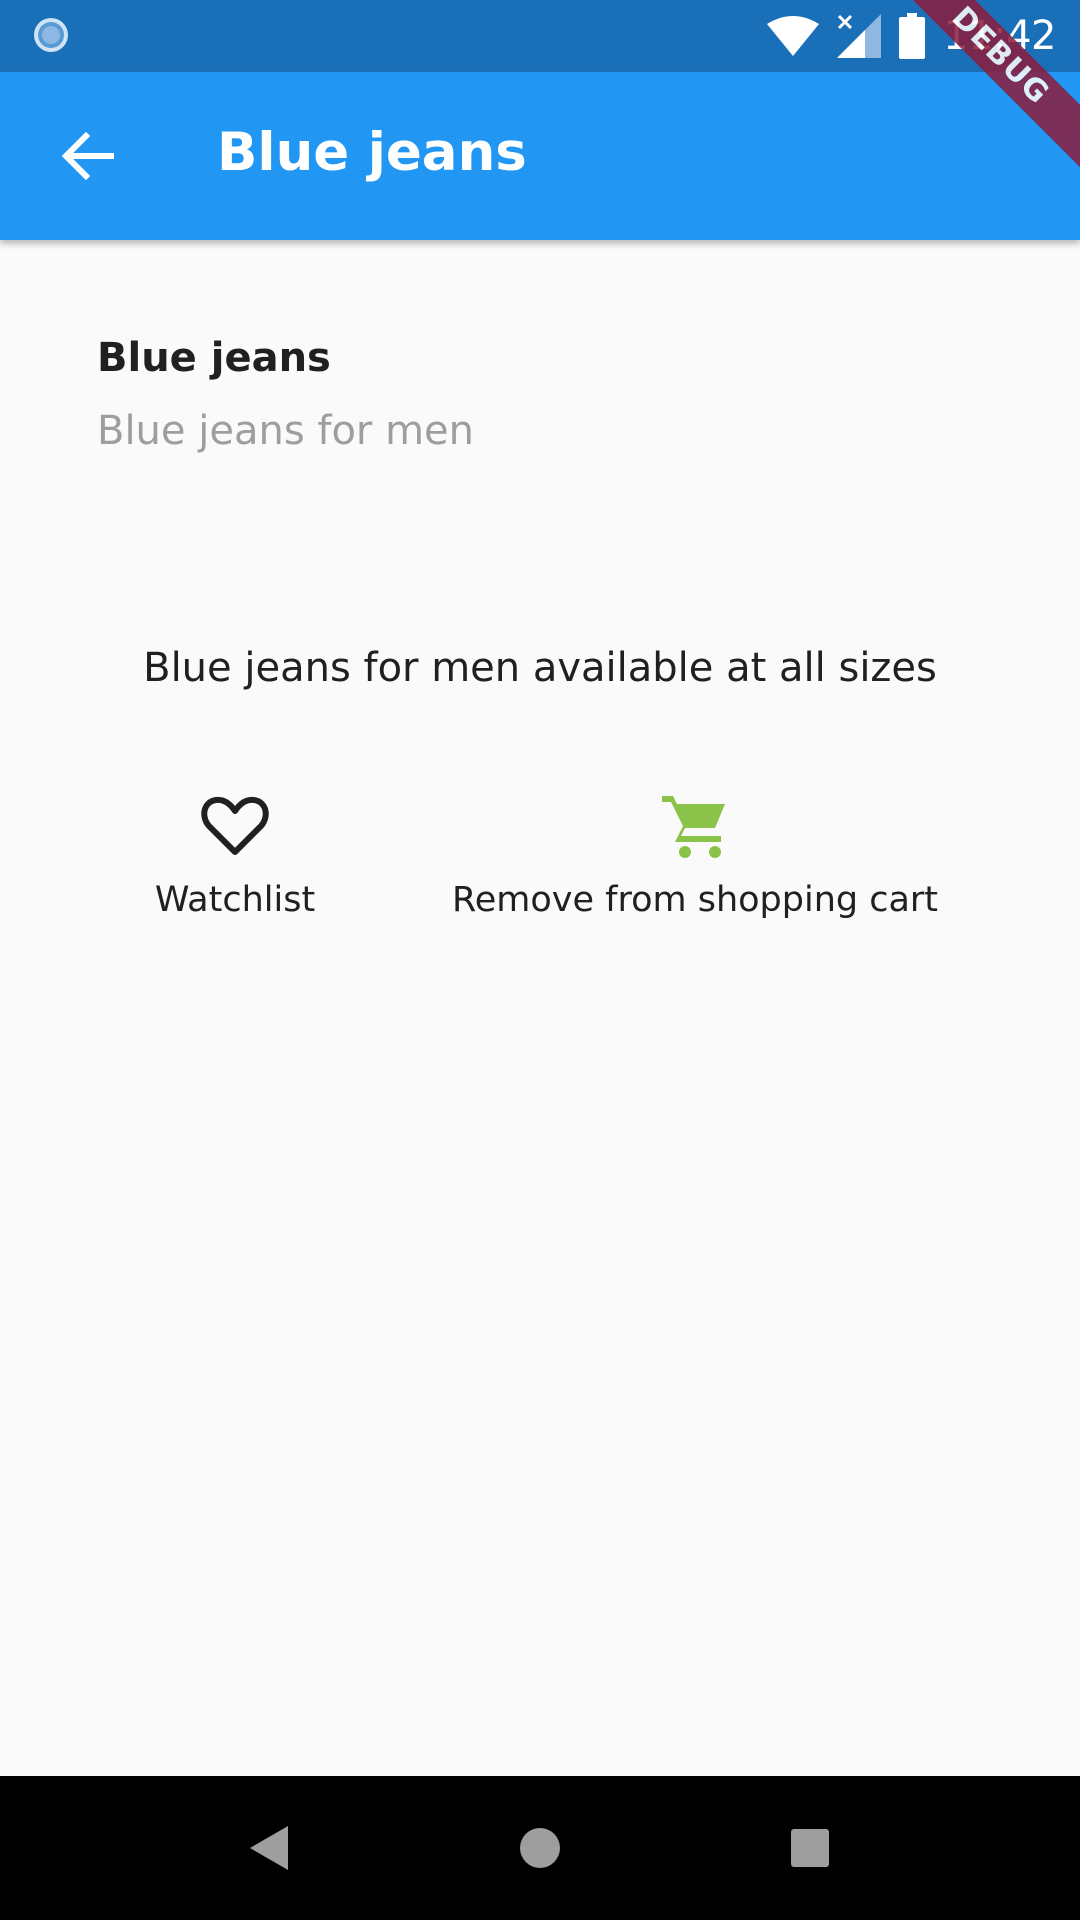 Image resolution: width=1080 pixels, height=1920 pixels. I want to click on system-nav-bar, so click(540, 1848).